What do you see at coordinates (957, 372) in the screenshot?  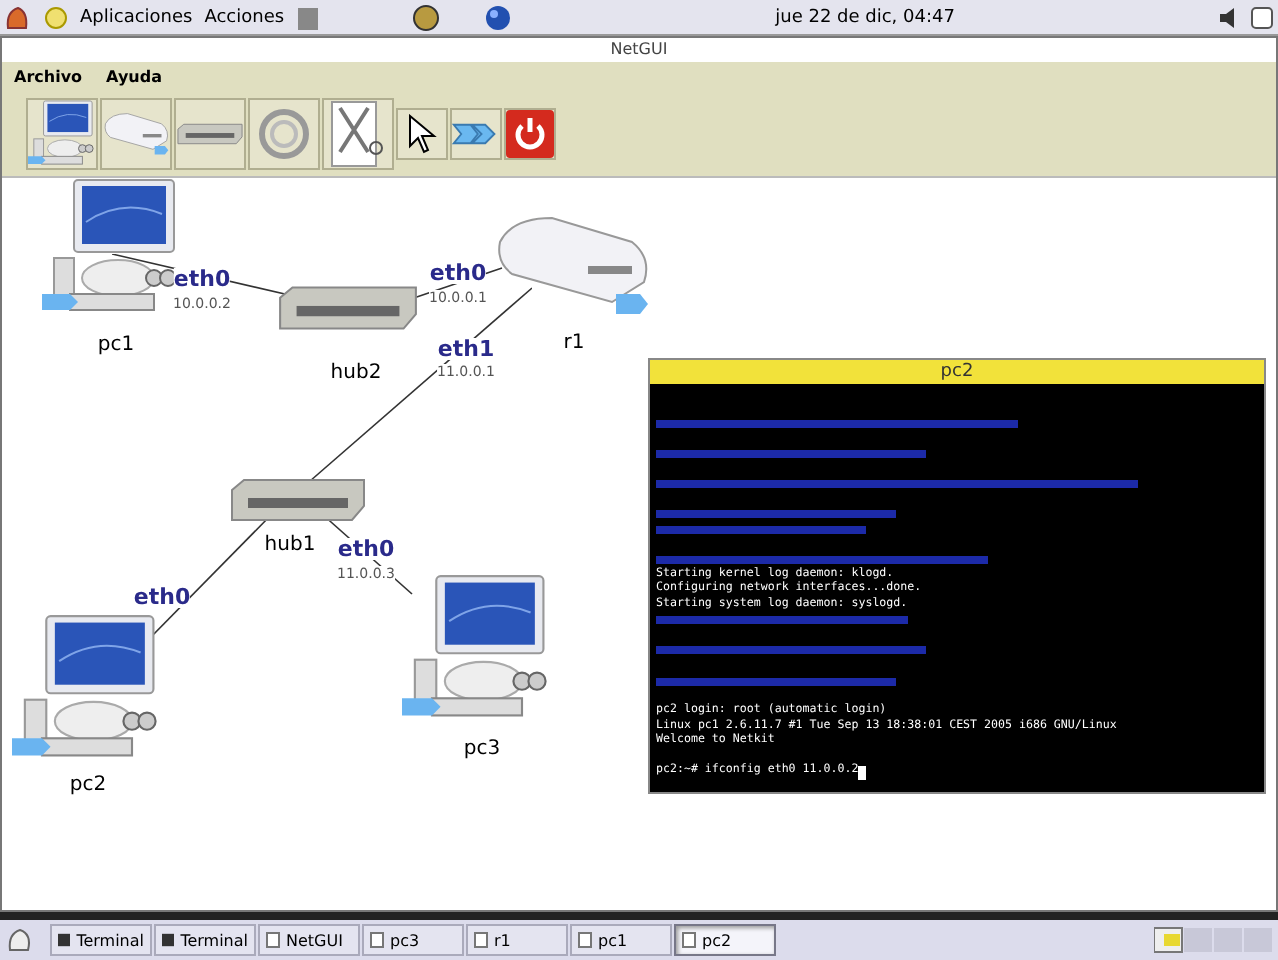 I see `terminal-title: pc2` at bounding box center [957, 372].